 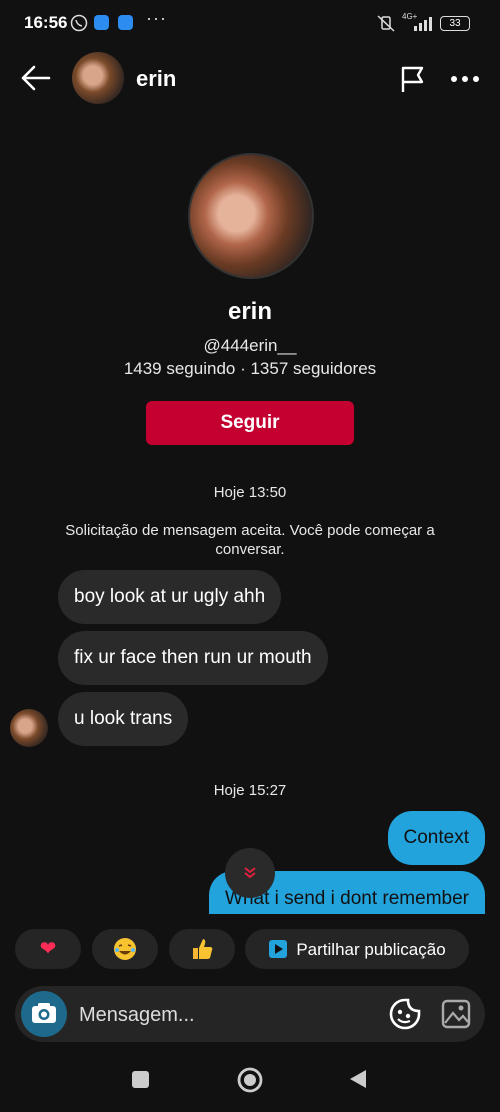 What do you see at coordinates (36, 78) in the screenshot?
I see `back-arrow-icon` at bounding box center [36, 78].